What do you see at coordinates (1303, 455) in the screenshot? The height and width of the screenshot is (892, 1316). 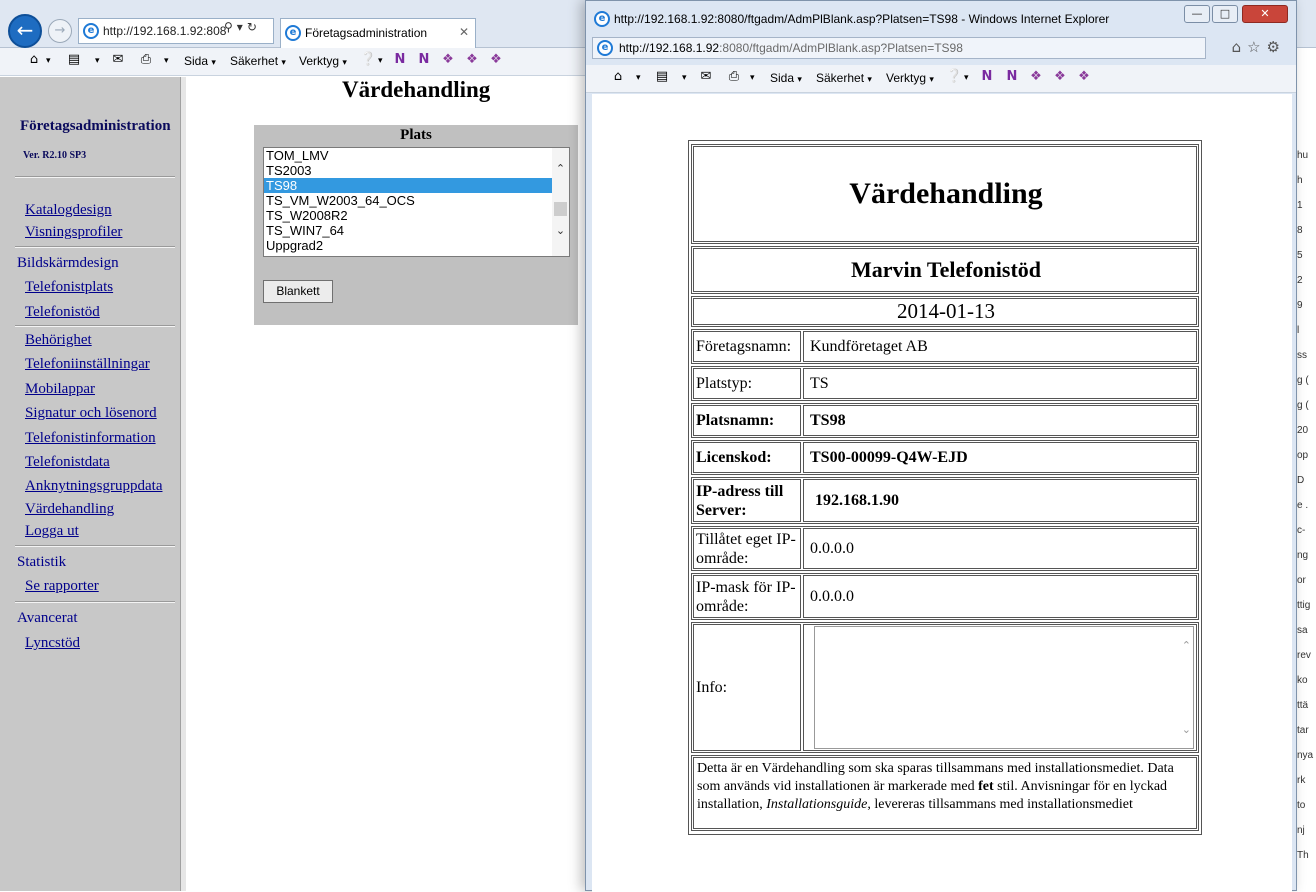 I see `background-text-fragment: op` at bounding box center [1303, 455].